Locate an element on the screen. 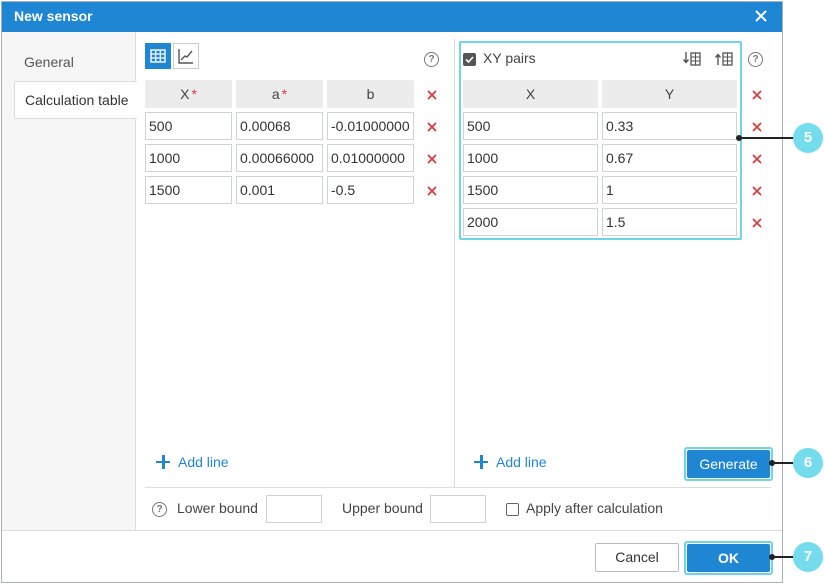  check-icon is located at coordinates (469, 60).